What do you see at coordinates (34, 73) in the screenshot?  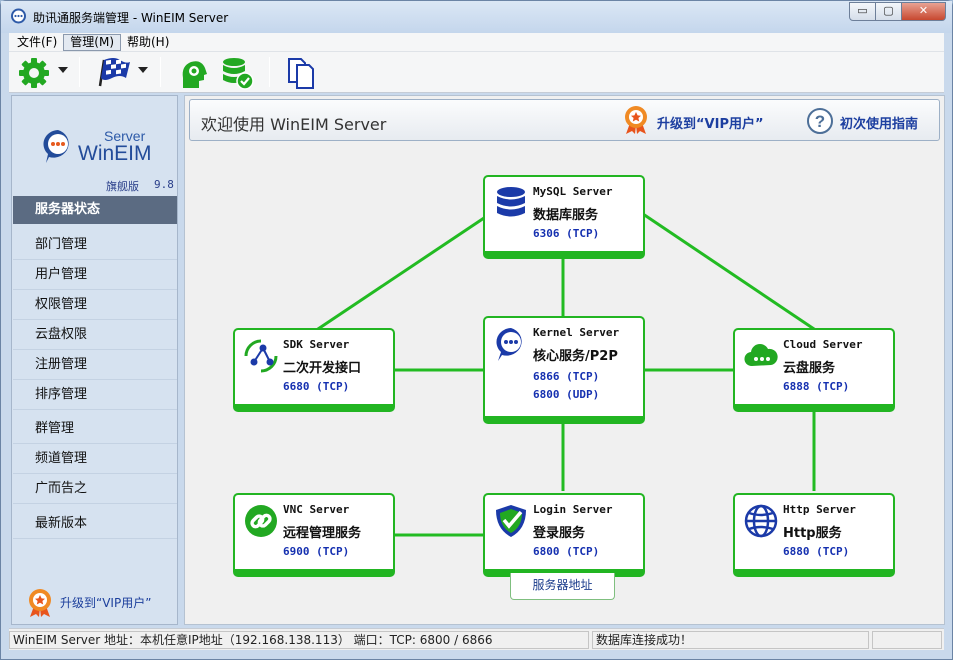 I see `settings-gear-icon` at bounding box center [34, 73].